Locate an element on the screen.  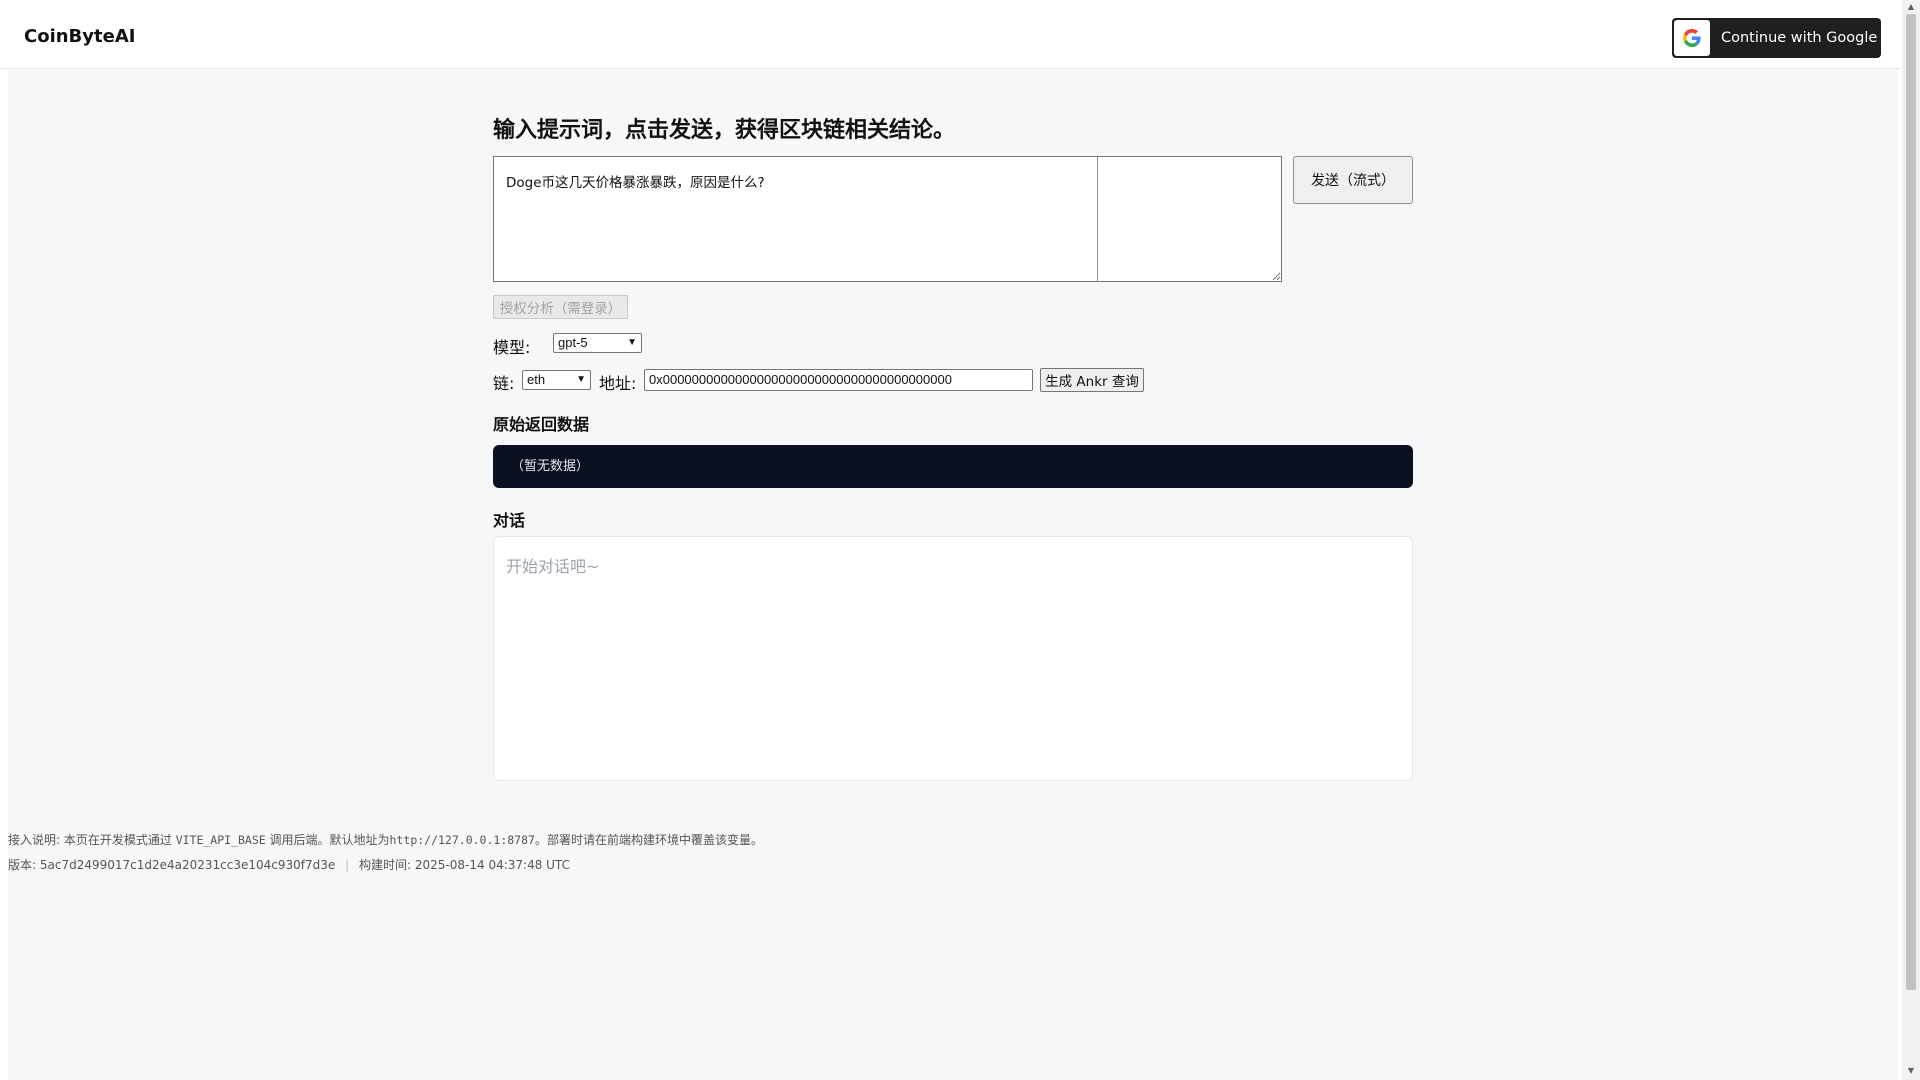
vertical-scrollbar: ▲ ▼ is located at coordinates (1911, 540).